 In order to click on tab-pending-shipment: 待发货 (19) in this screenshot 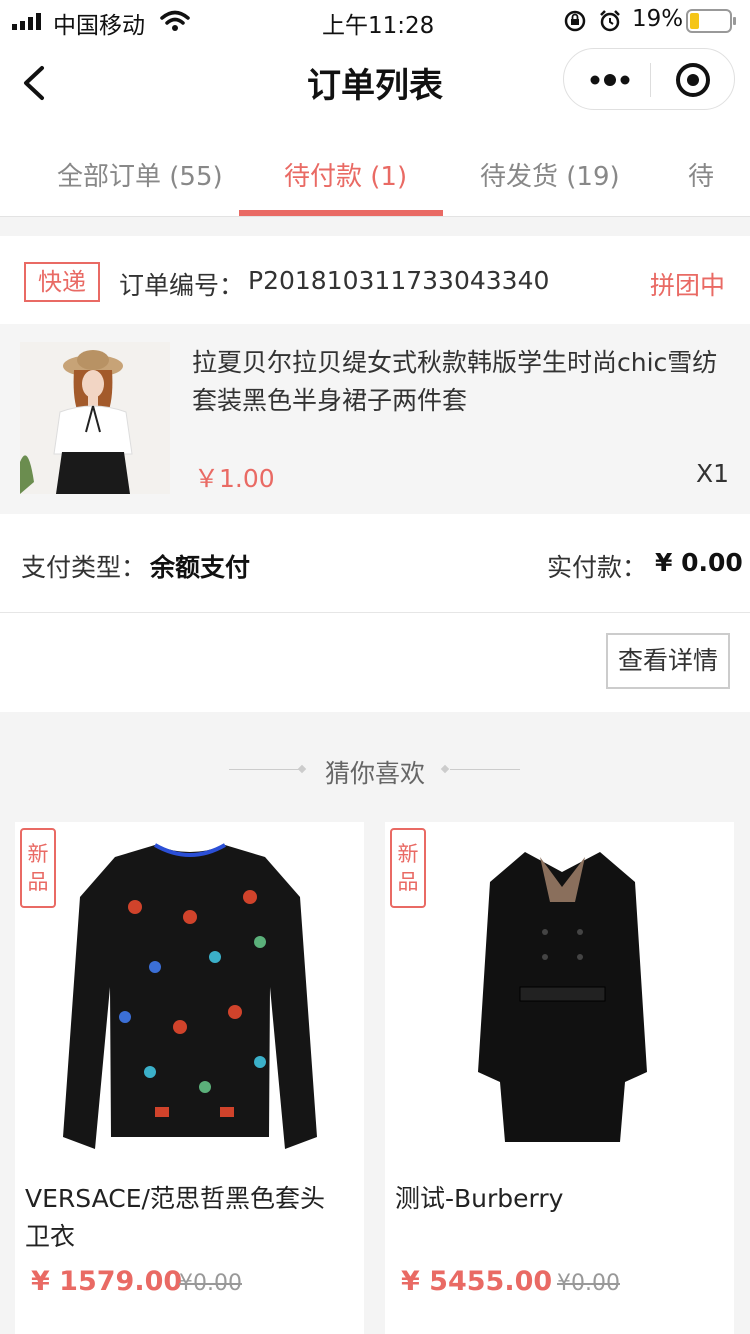, I will do `click(550, 174)`.